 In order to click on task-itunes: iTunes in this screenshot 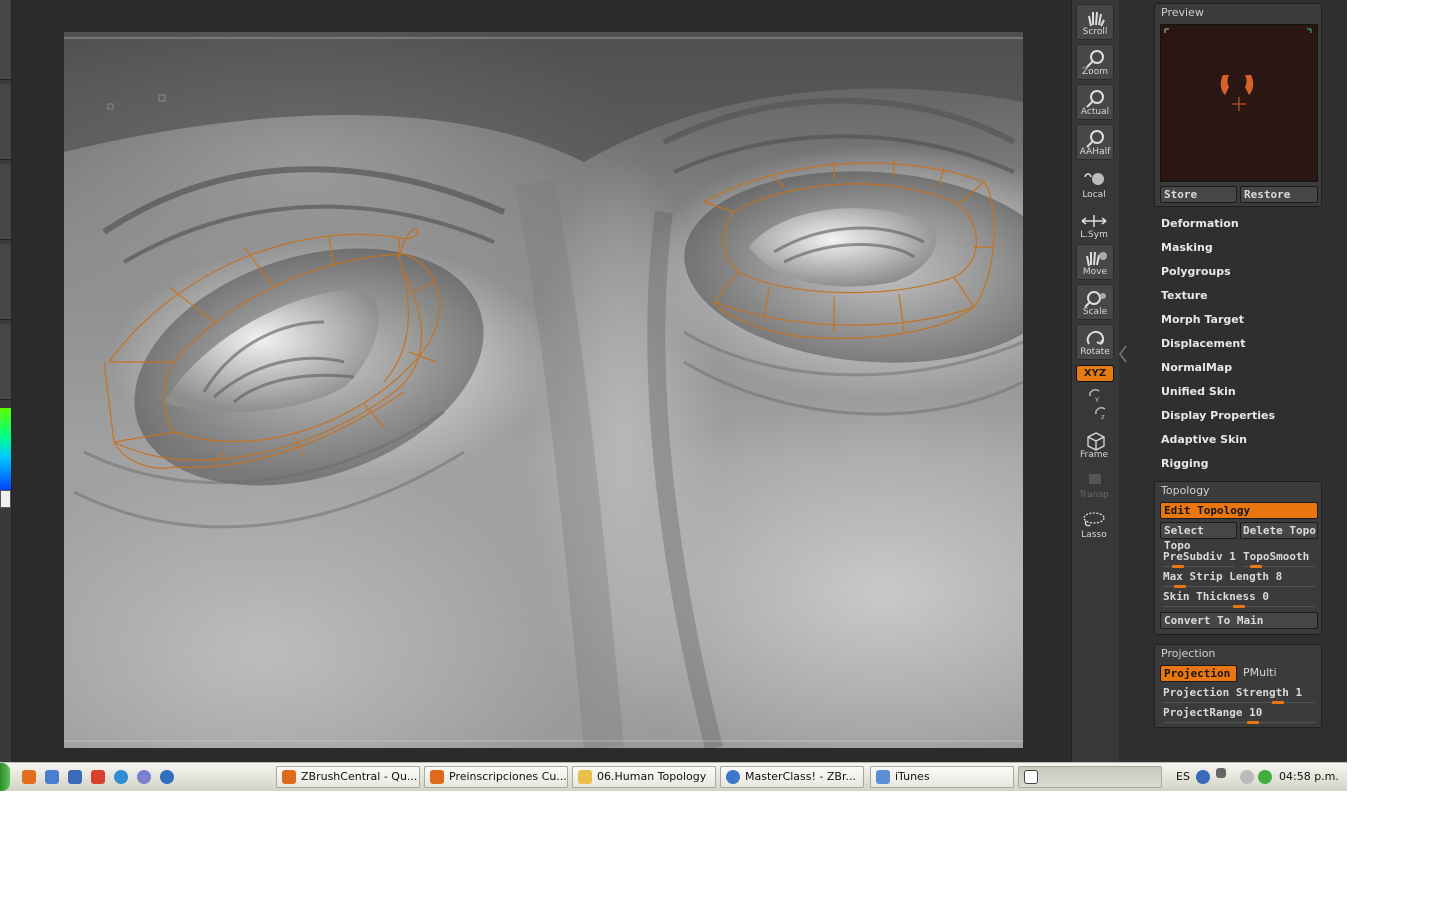, I will do `click(942, 777)`.